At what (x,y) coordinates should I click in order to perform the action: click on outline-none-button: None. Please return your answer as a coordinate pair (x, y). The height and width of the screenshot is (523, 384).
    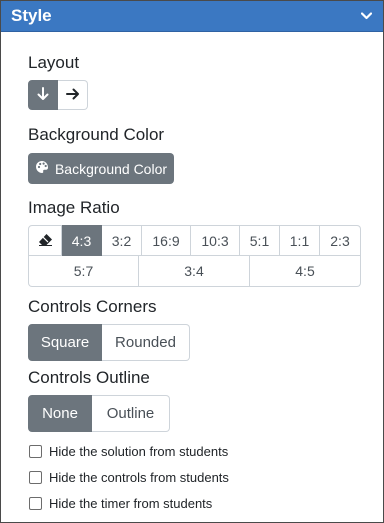
    Looking at the image, I should click on (60, 413).